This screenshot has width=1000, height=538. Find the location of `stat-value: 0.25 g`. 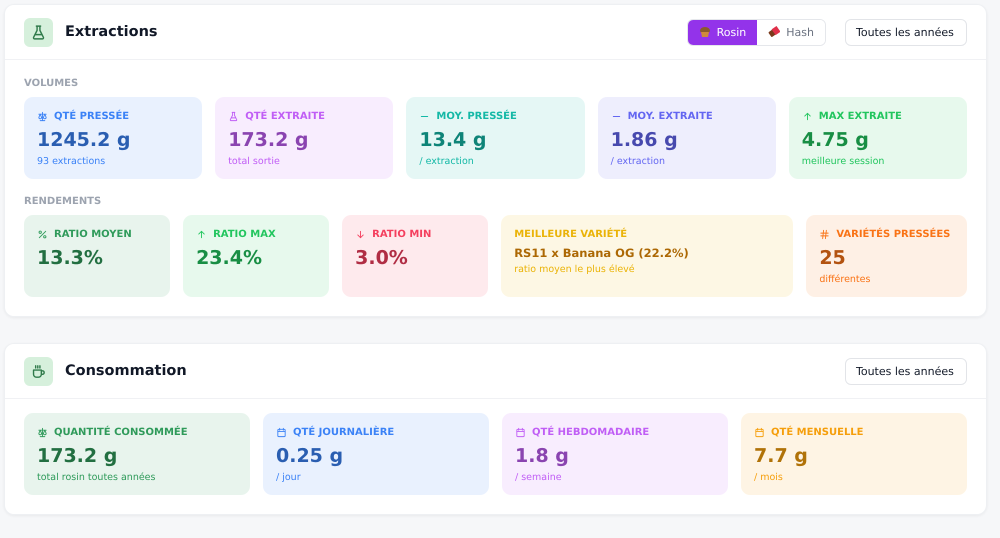

stat-value: 0.25 g is located at coordinates (310, 456).